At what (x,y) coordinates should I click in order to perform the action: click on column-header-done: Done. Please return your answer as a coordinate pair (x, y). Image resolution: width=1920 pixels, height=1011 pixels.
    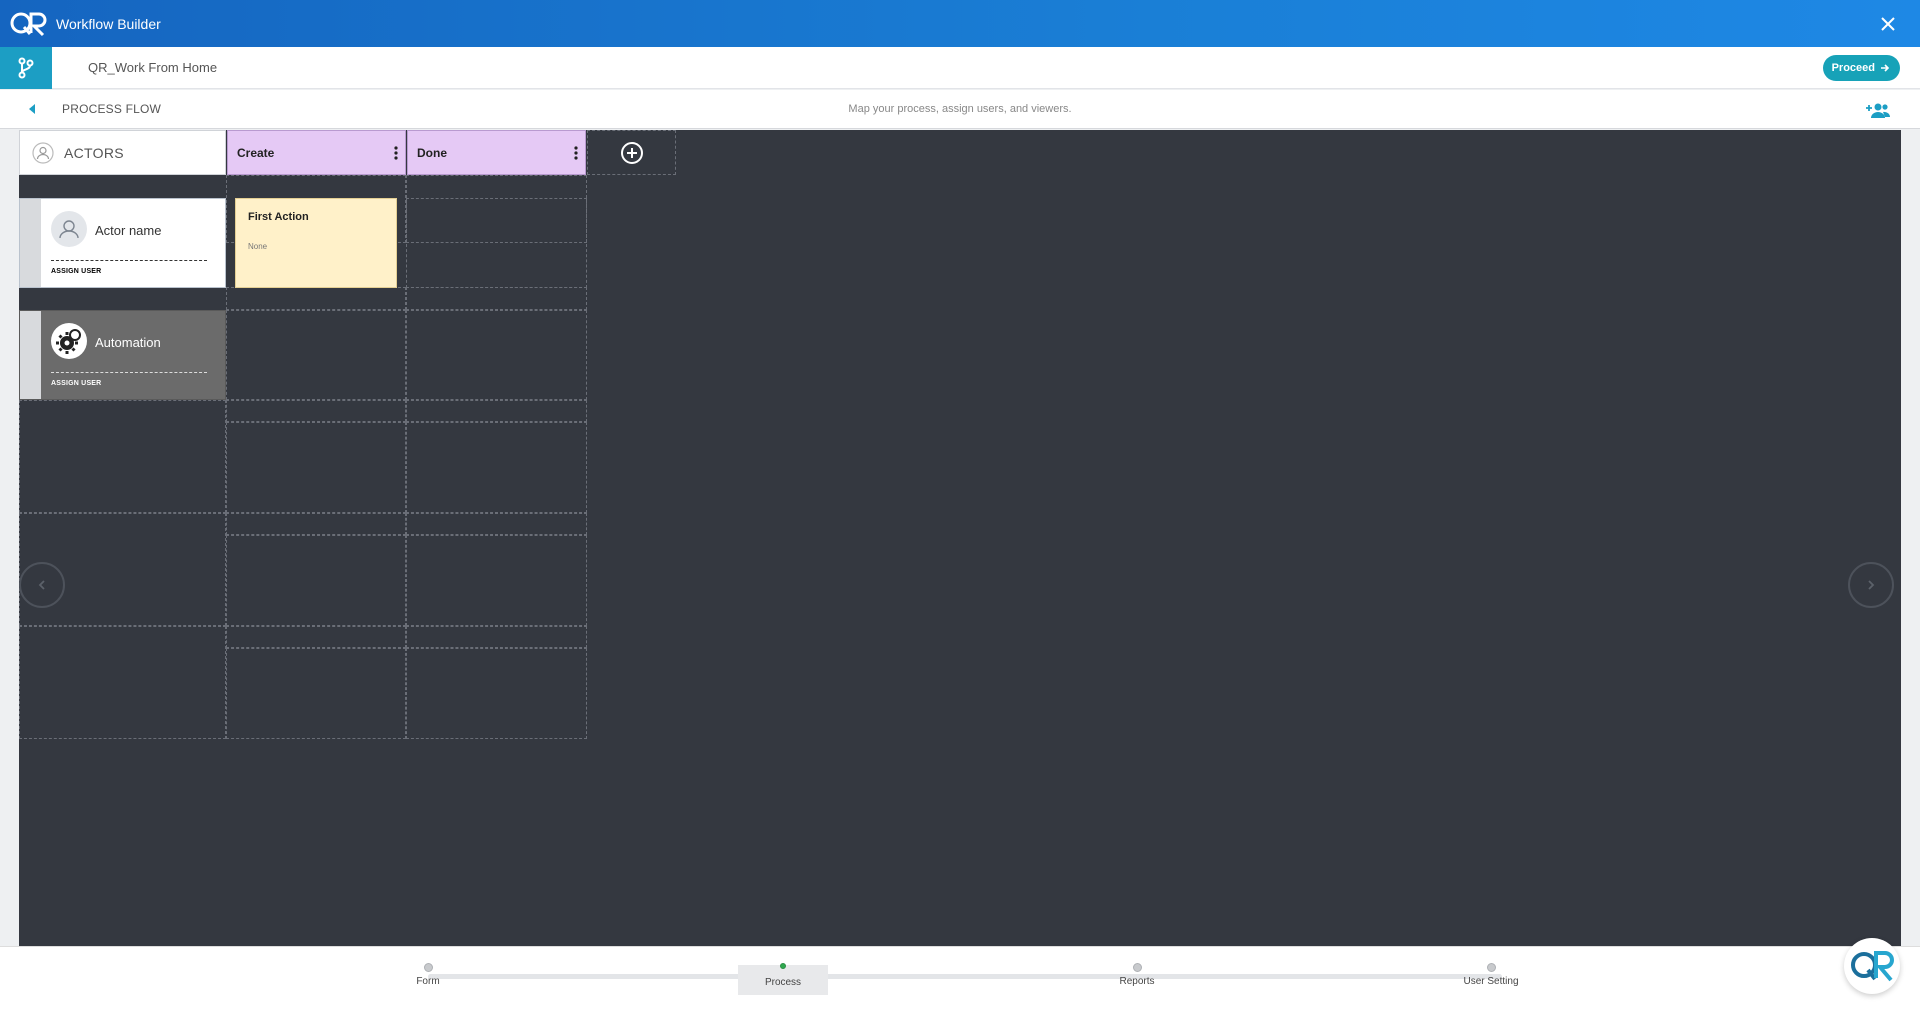
    Looking at the image, I should click on (496, 152).